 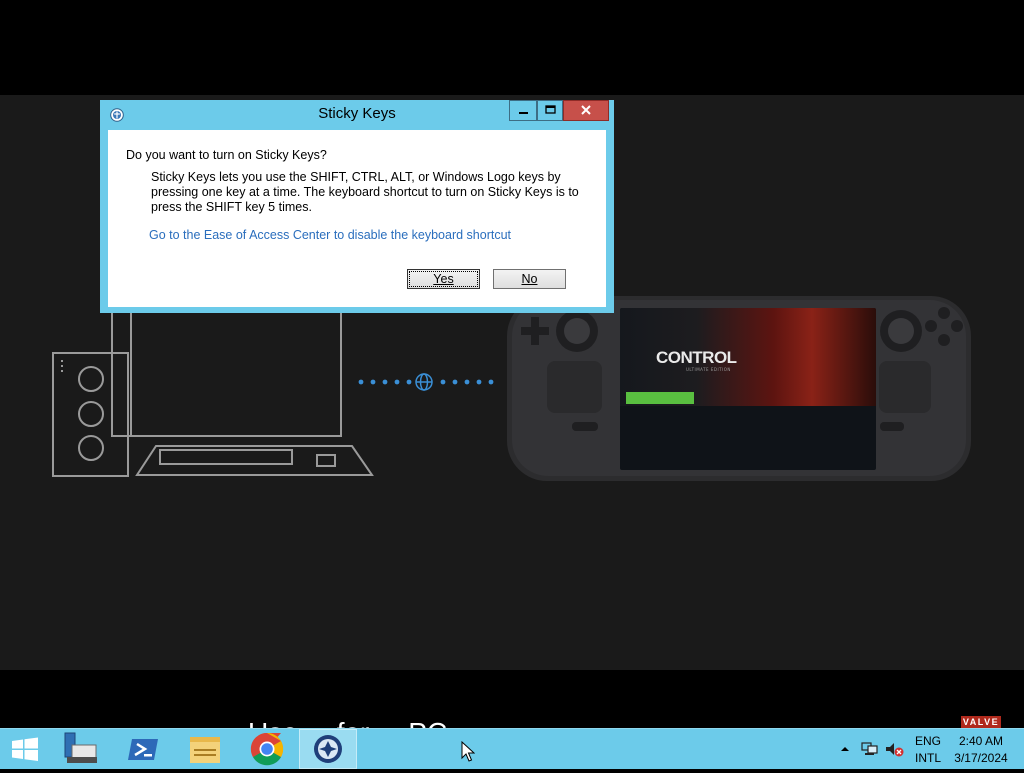 I want to click on game-title: CONTROL, so click(x=696, y=357).